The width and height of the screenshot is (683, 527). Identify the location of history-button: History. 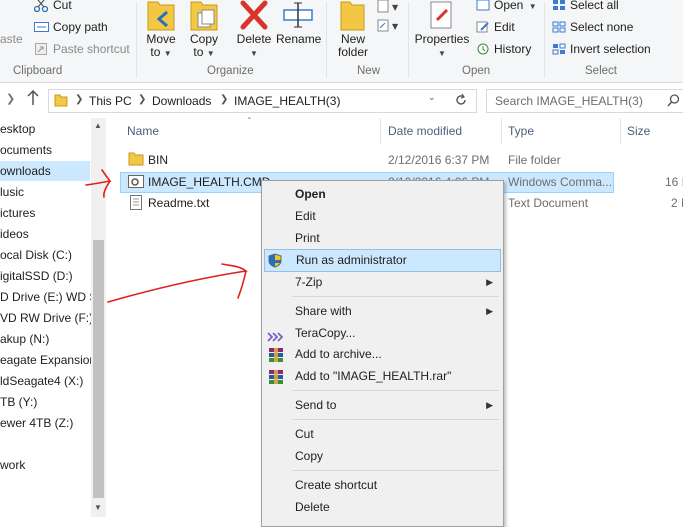
(503, 49).